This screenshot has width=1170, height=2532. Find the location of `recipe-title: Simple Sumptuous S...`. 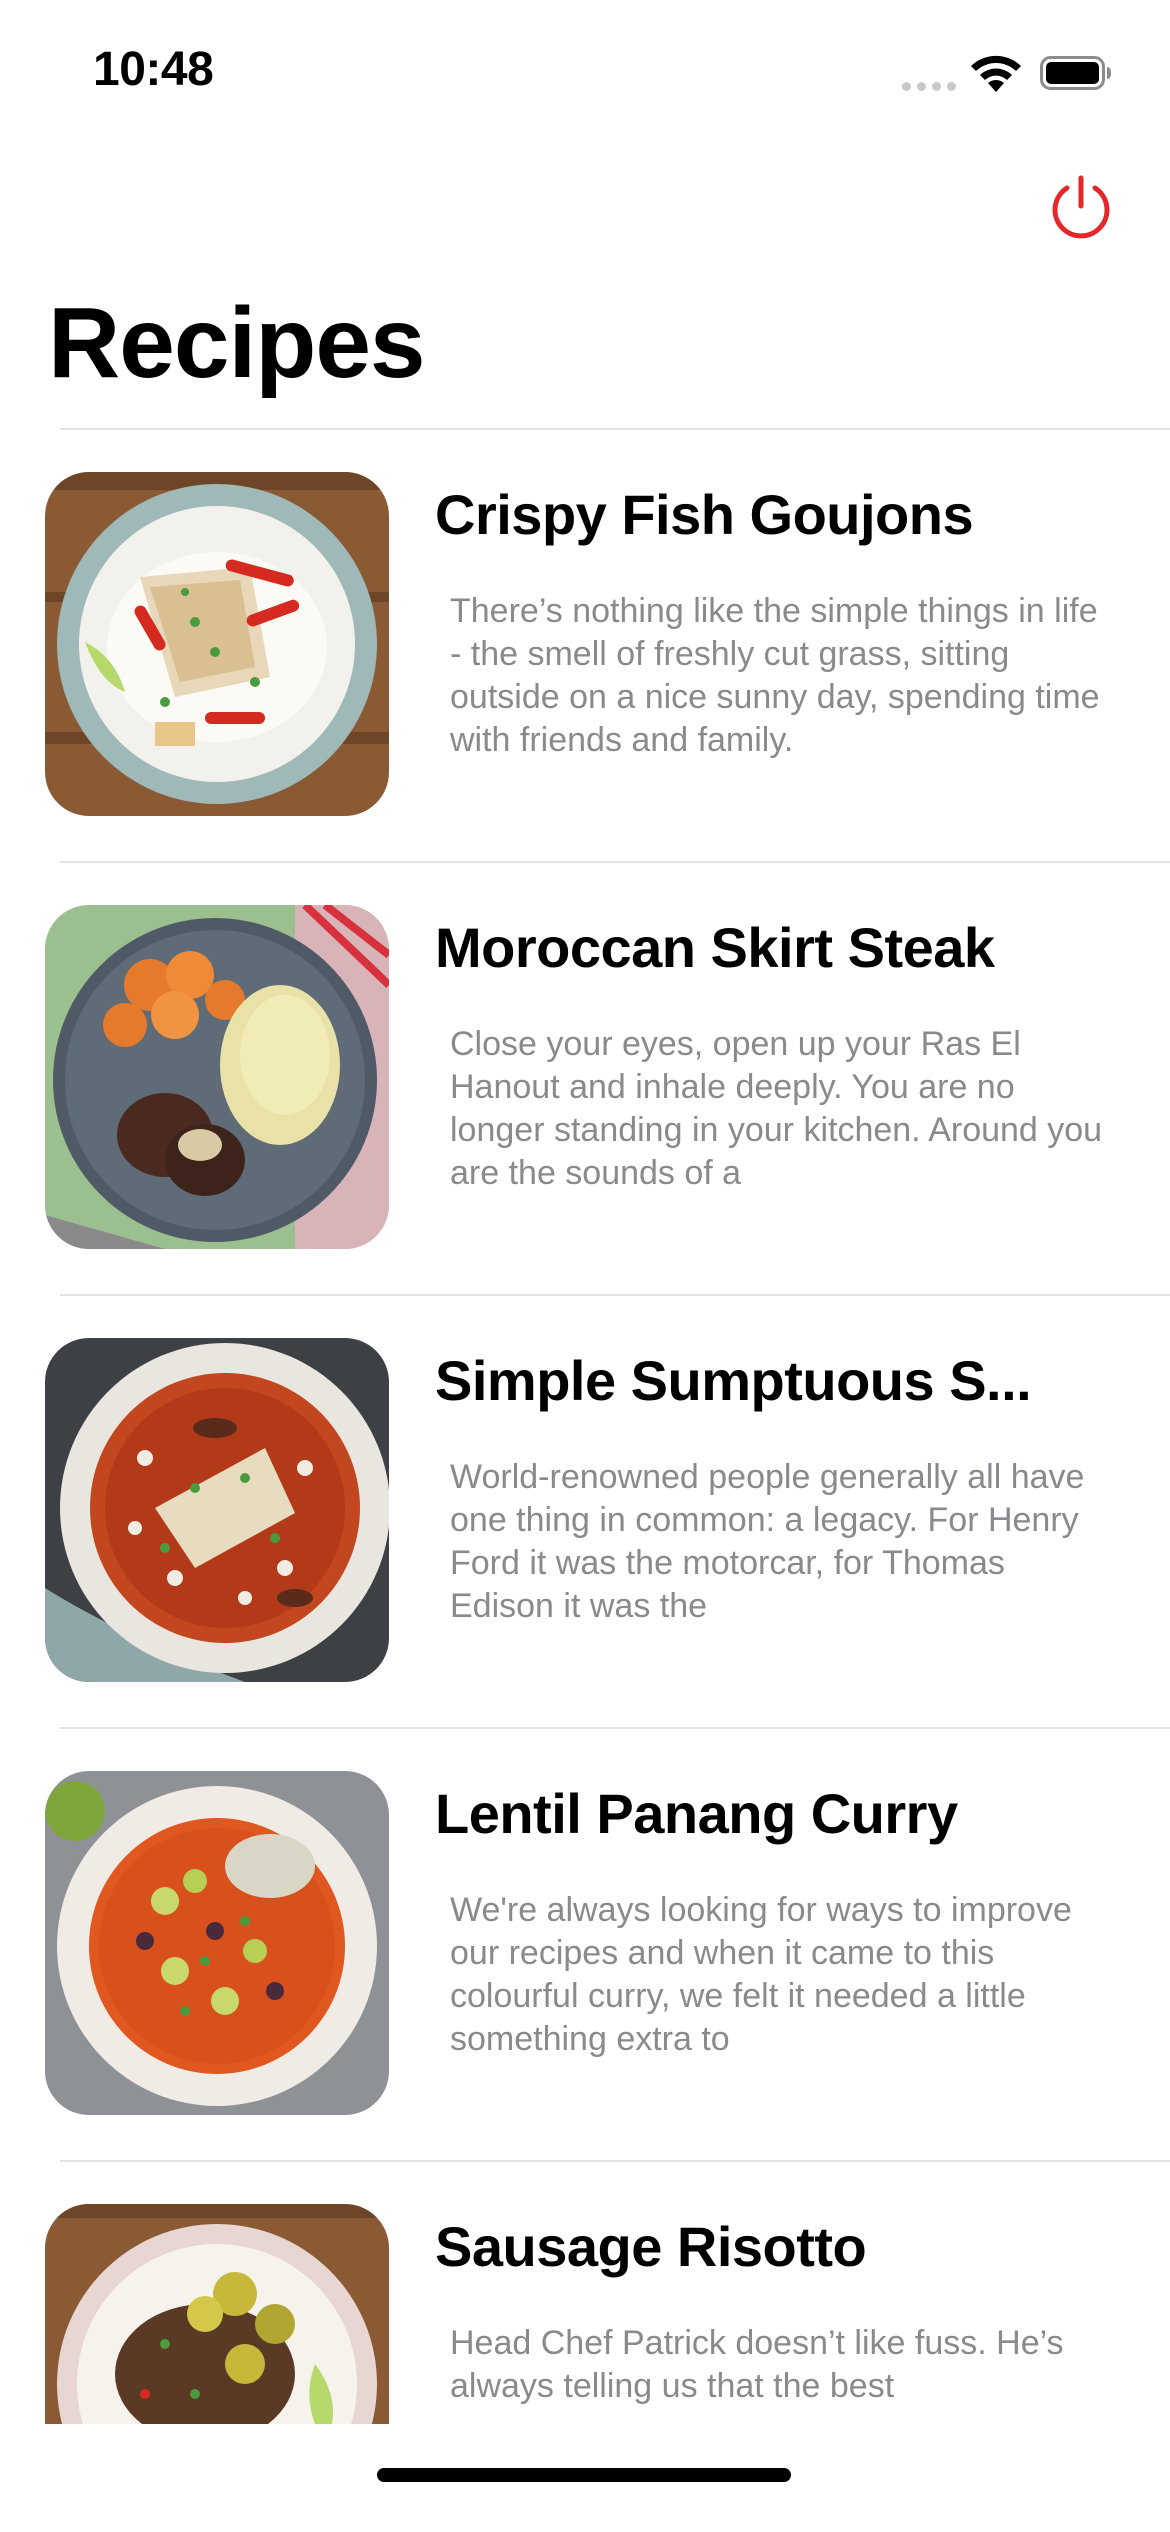

recipe-title: Simple Sumptuous S... is located at coordinates (733, 1380).